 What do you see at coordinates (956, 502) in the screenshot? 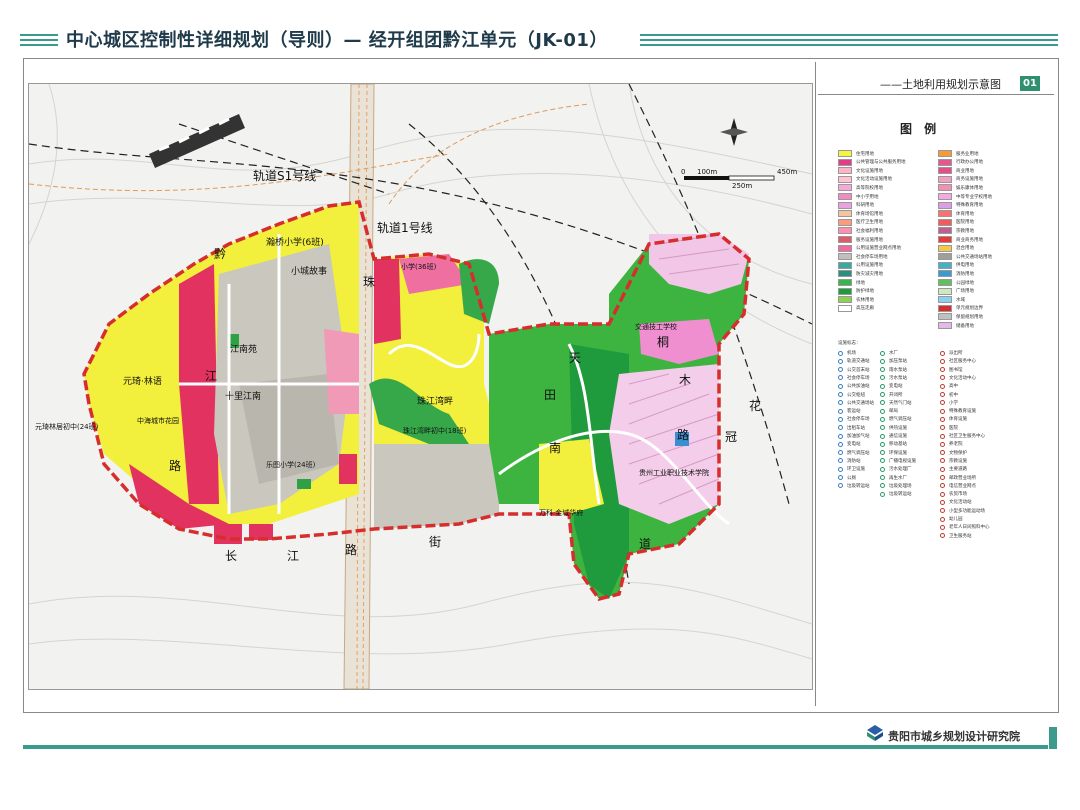
I see `facility-item: 文化活动站` at bounding box center [956, 502].